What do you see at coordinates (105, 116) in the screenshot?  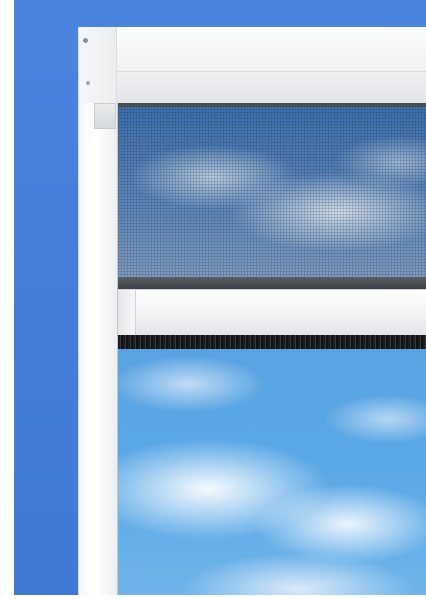 I see `rail-clip` at bounding box center [105, 116].